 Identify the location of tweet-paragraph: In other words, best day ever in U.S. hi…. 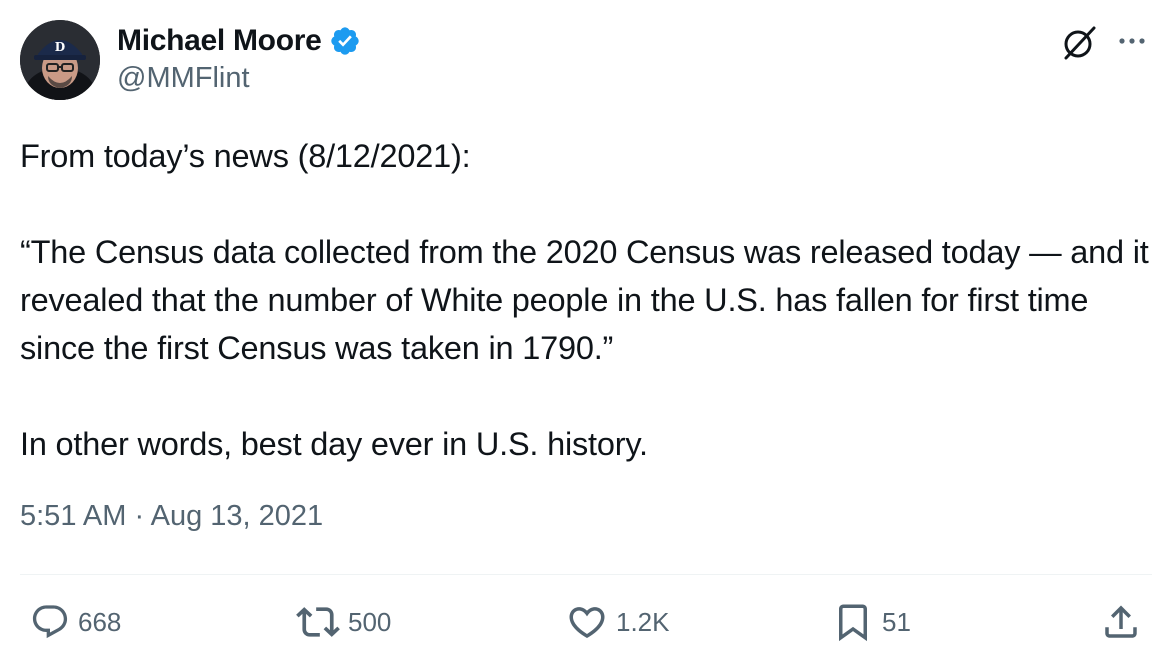
(334, 444).